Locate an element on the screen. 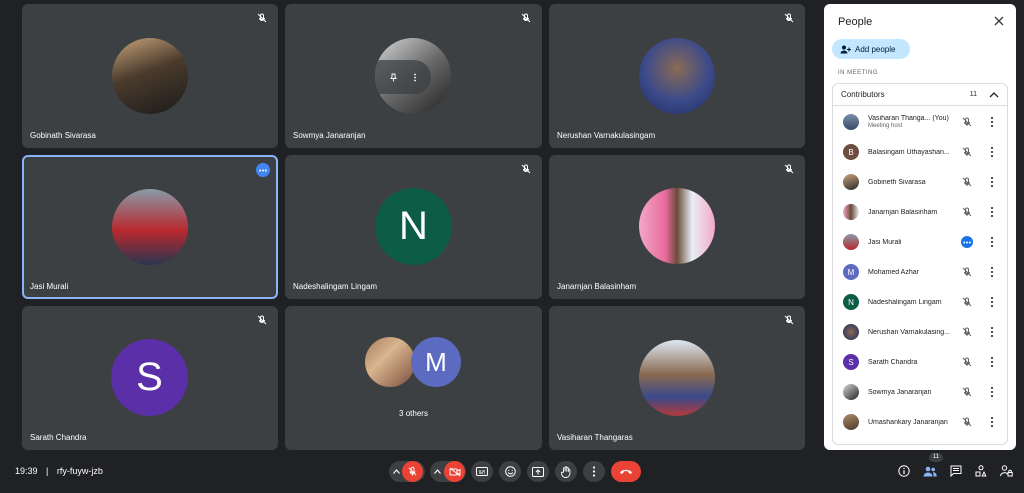 The image size is (1024, 493). participant-role: Meeting host is located at coordinates (885, 126).